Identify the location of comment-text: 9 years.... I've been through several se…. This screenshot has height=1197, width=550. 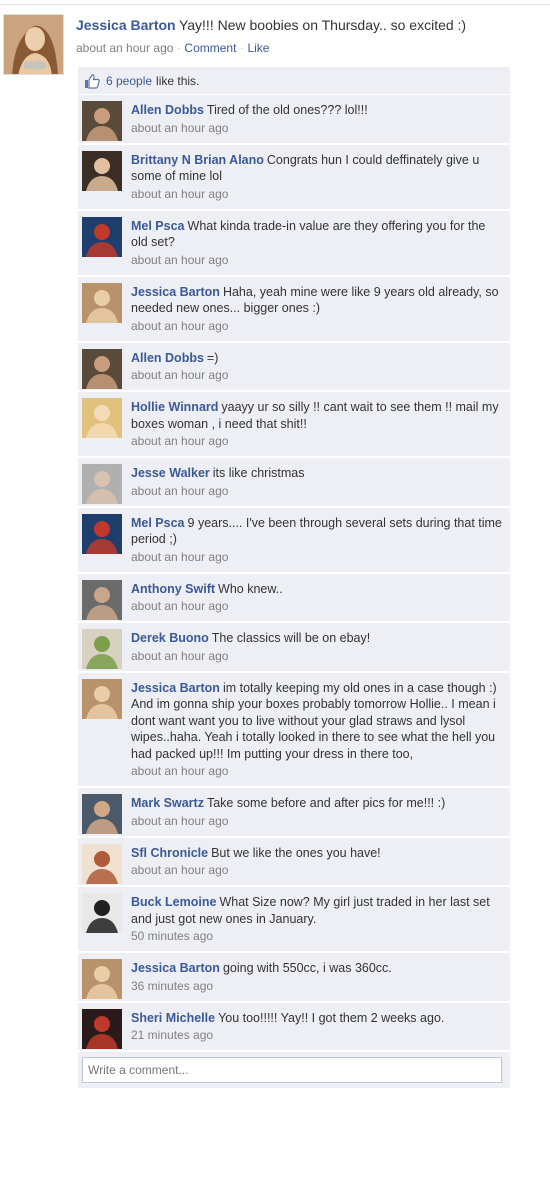
(316, 531).